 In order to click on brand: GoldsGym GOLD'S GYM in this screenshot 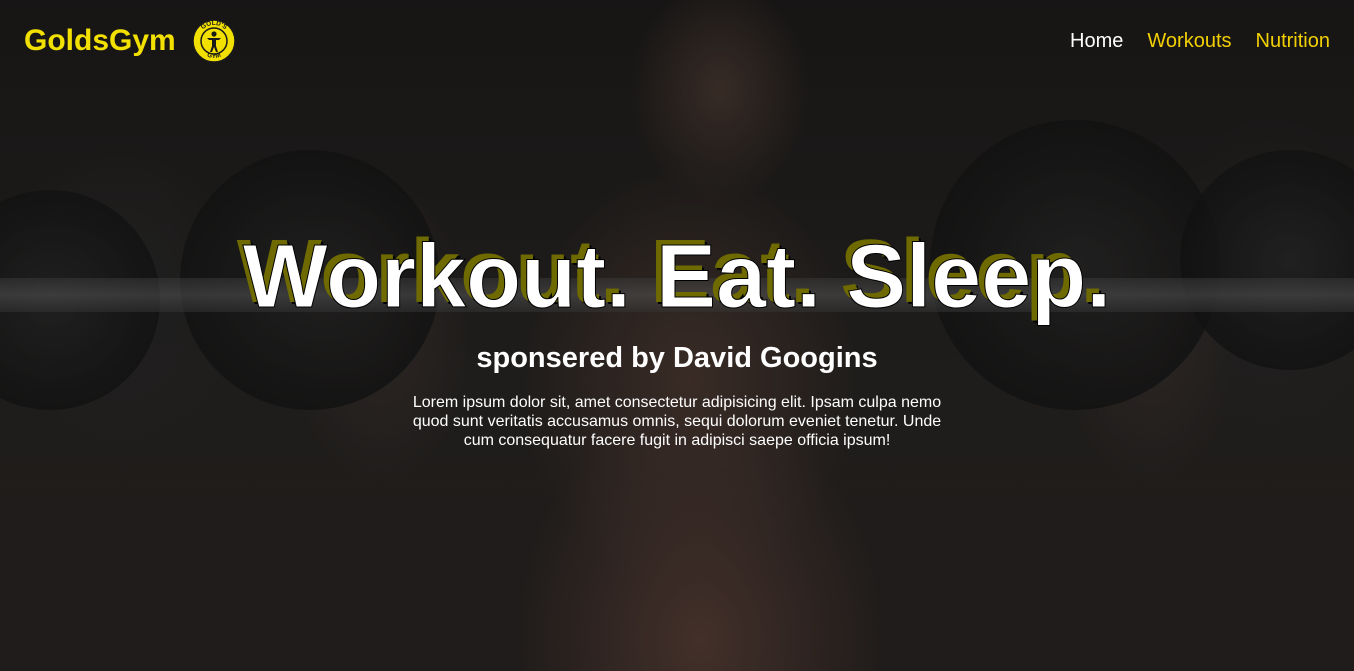, I will do `click(130, 41)`.